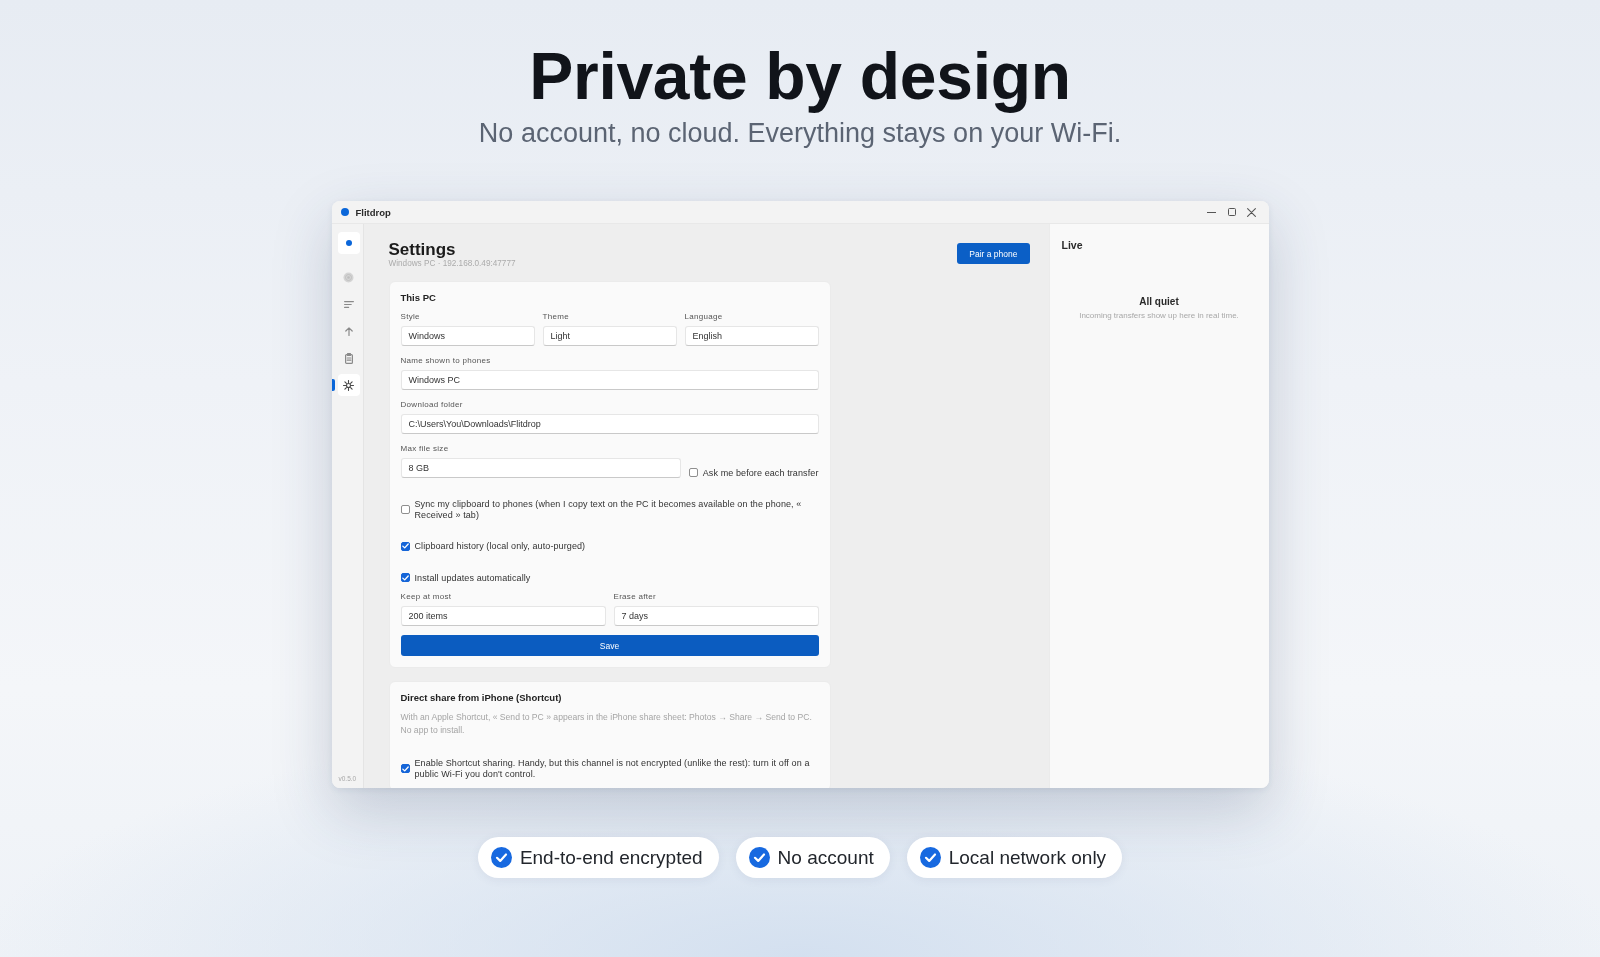 This screenshot has height=957, width=1600. What do you see at coordinates (467, 336) in the screenshot?
I see `input-field: Windows` at bounding box center [467, 336].